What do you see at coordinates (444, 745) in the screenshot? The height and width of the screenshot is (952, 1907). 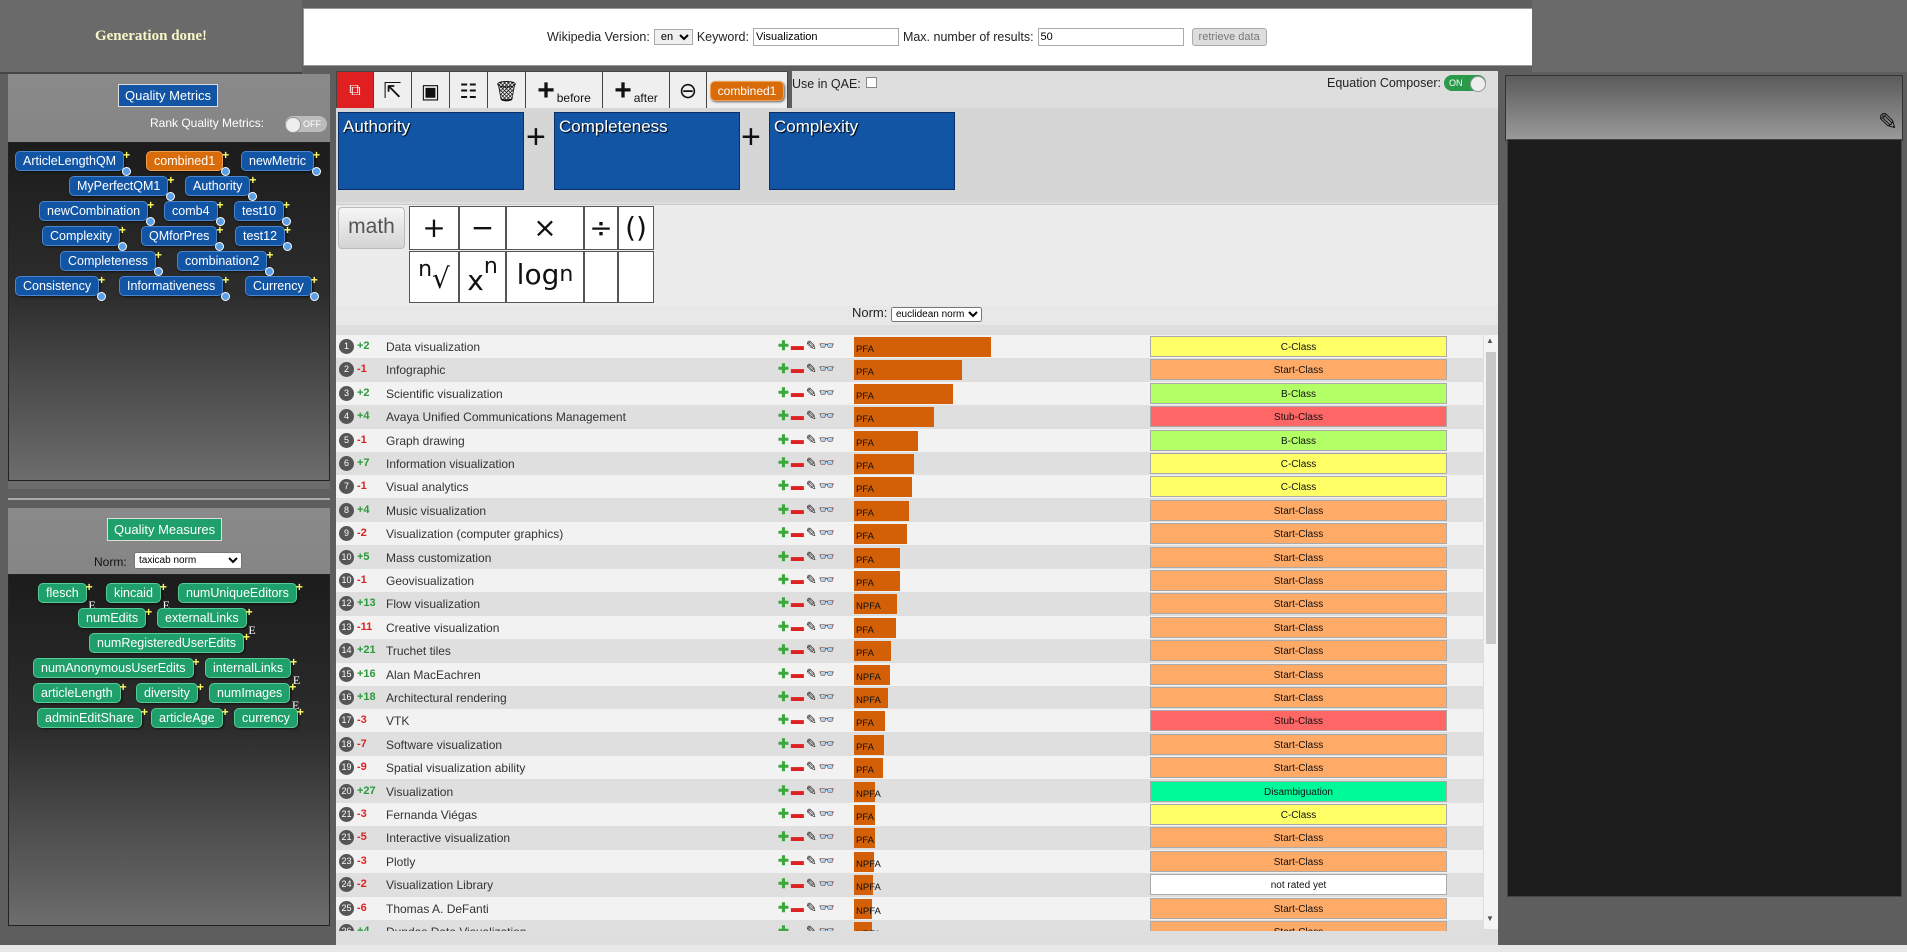 I see `article-title: Software visualization` at bounding box center [444, 745].